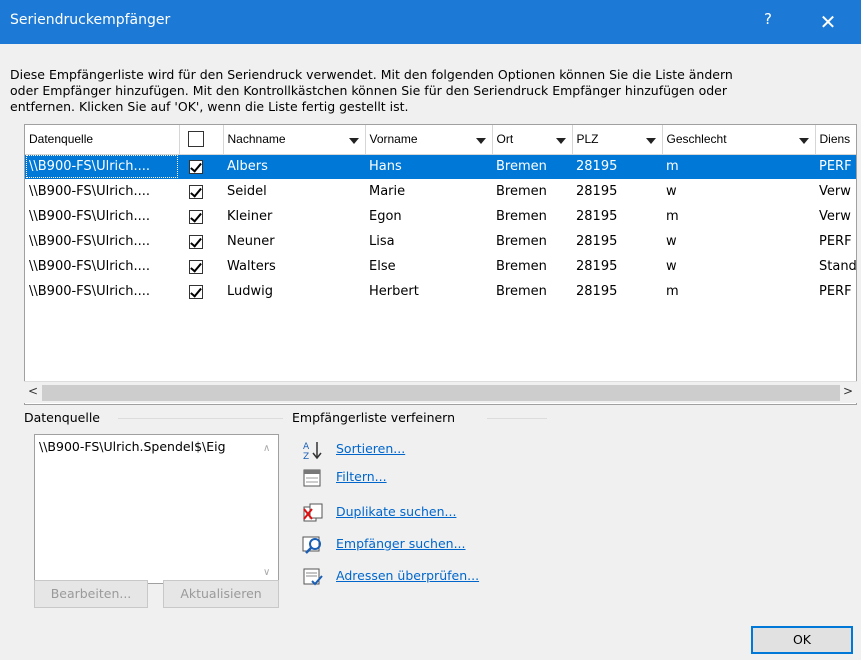 This screenshot has width=861, height=660. I want to click on datasource-item: \\B900-FS\Ulrich.Spendel$\Eig, so click(148, 446).